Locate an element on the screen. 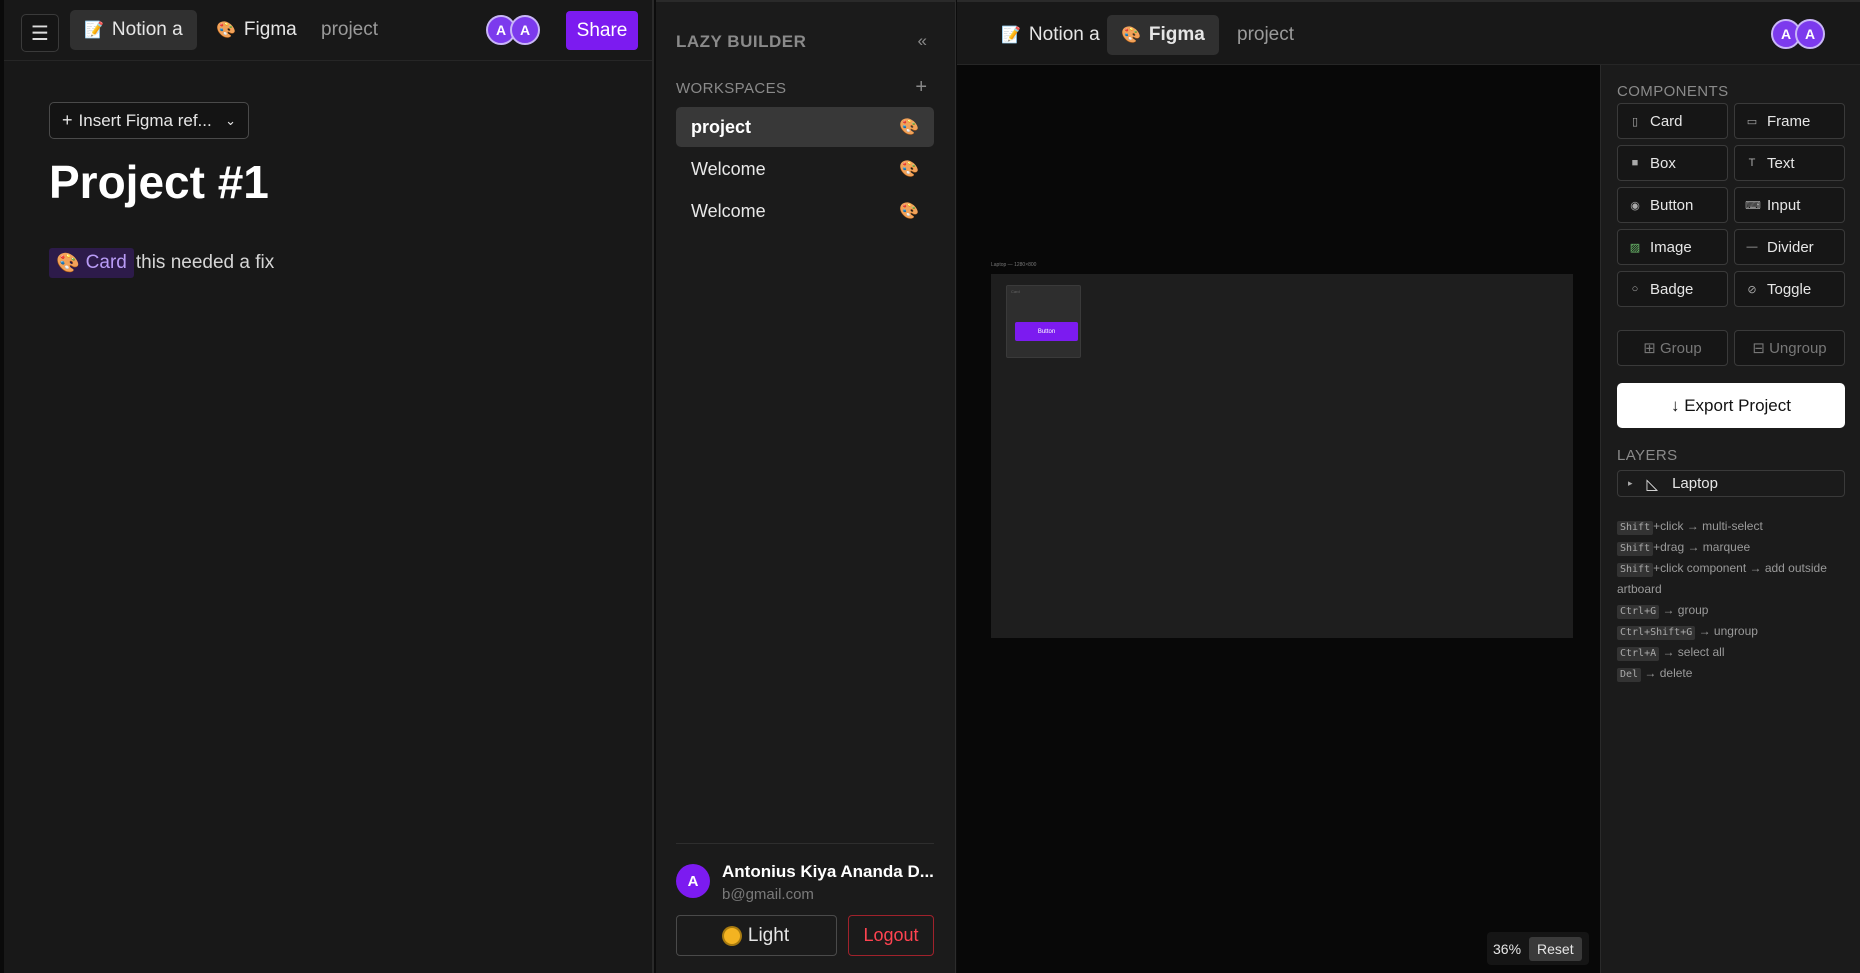 This screenshot has height=973, width=1860. layer-name: Laptop is located at coordinates (1695, 483).